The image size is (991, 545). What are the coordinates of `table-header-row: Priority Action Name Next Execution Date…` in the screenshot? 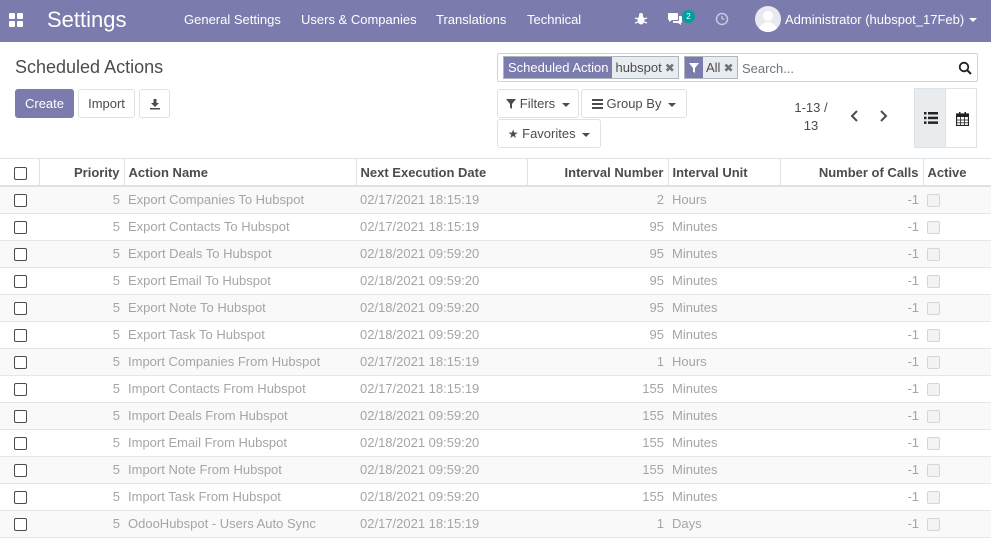 It's located at (495, 173).